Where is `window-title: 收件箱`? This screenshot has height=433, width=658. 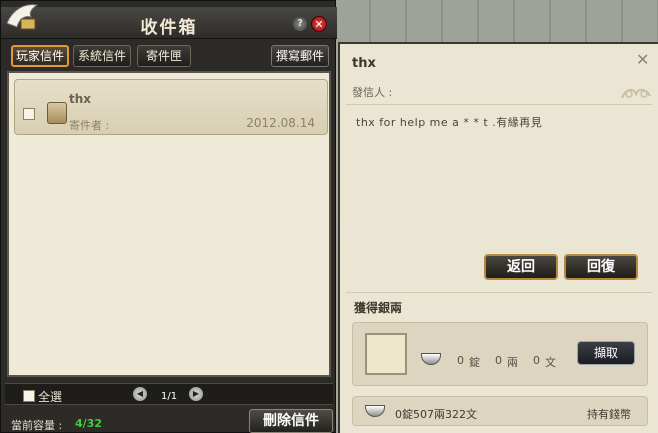 window-title: 收件箱 is located at coordinates (169, 28).